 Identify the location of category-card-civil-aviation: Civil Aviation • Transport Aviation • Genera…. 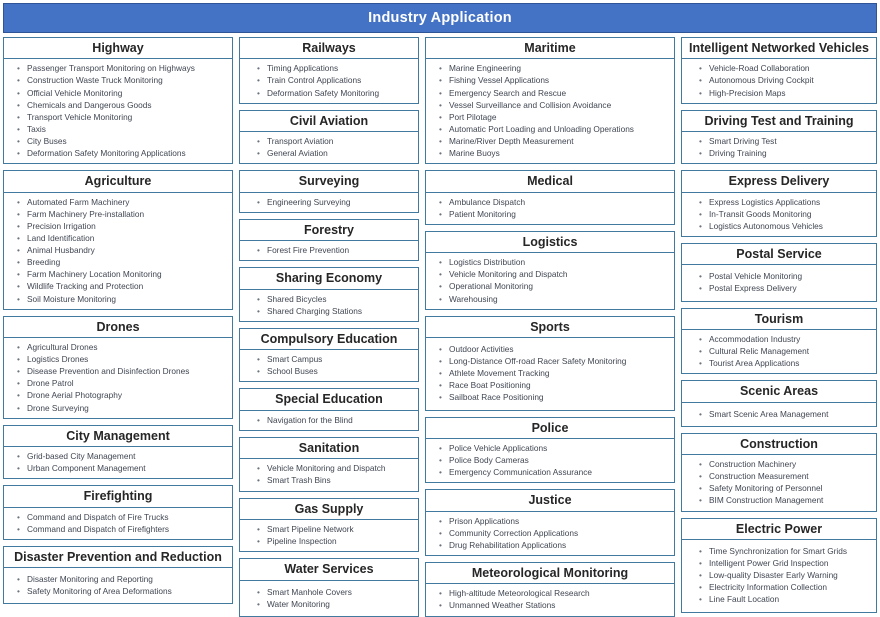
(329, 137).